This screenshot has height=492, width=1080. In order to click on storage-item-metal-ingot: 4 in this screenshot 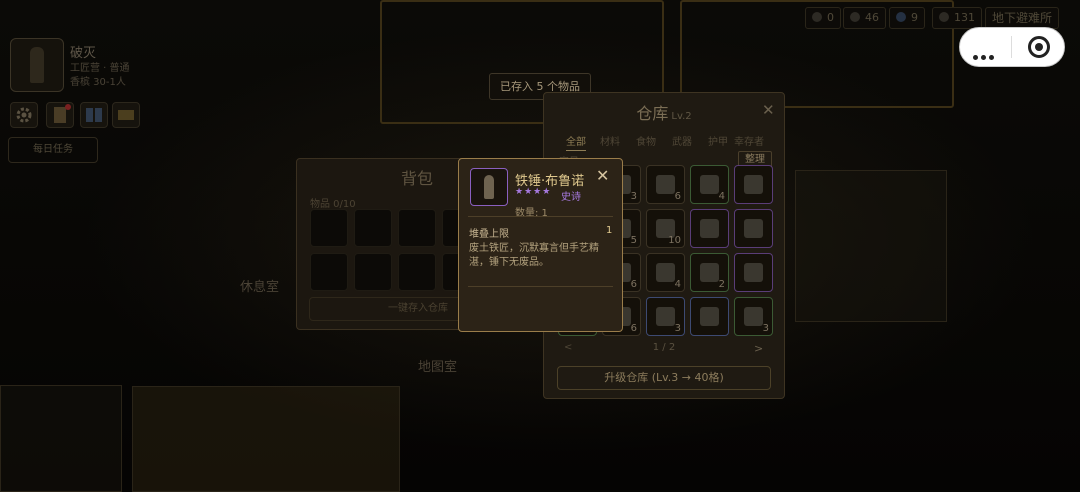, I will do `click(709, 184)`.